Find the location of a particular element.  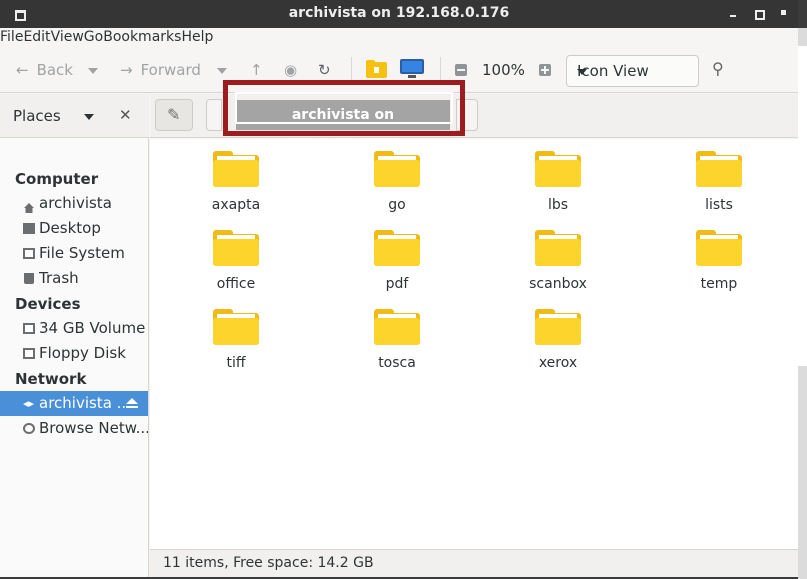

arrow-up-icon: ↑ is located at coordinates (256, 70).